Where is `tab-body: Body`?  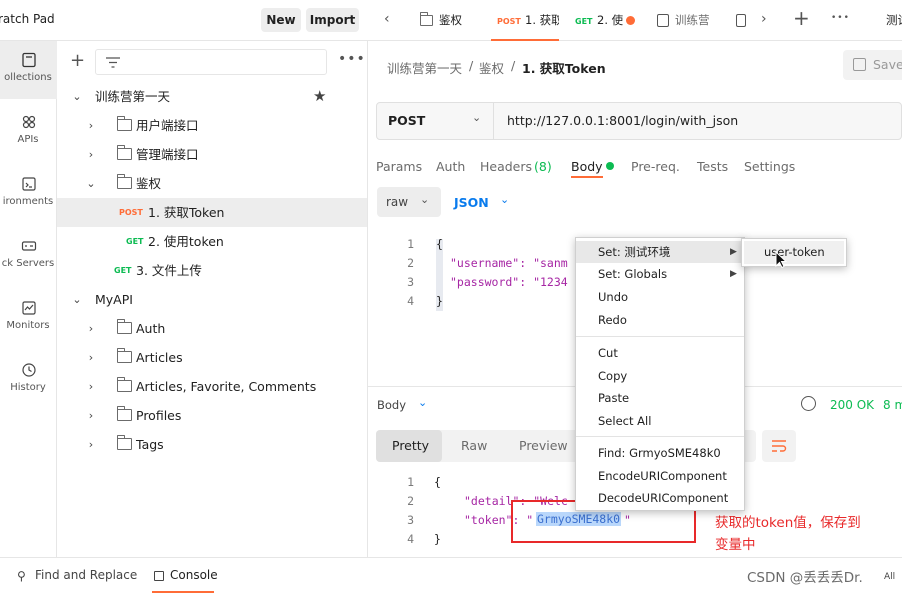 tab-body: Body is located at coordinates (587, 166).